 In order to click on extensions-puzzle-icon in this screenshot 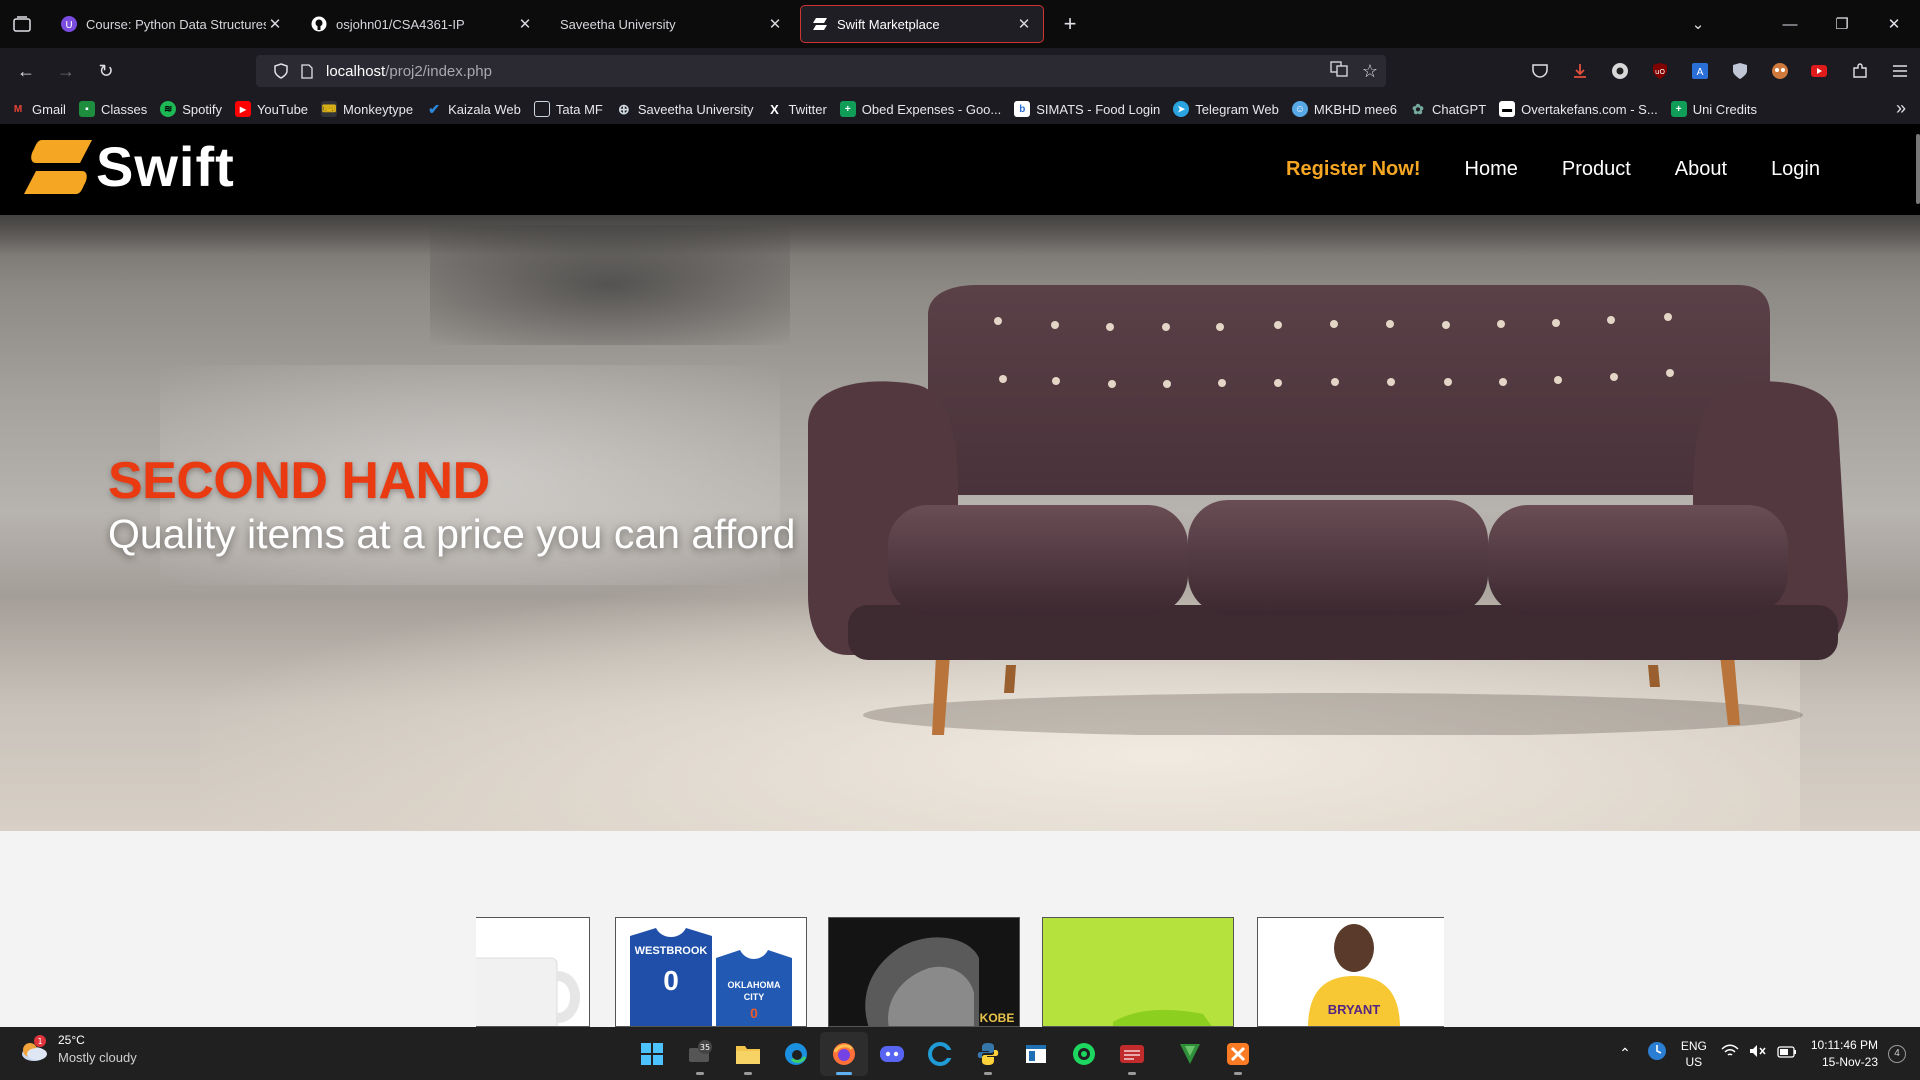, I will do `click(1860, 71)`.